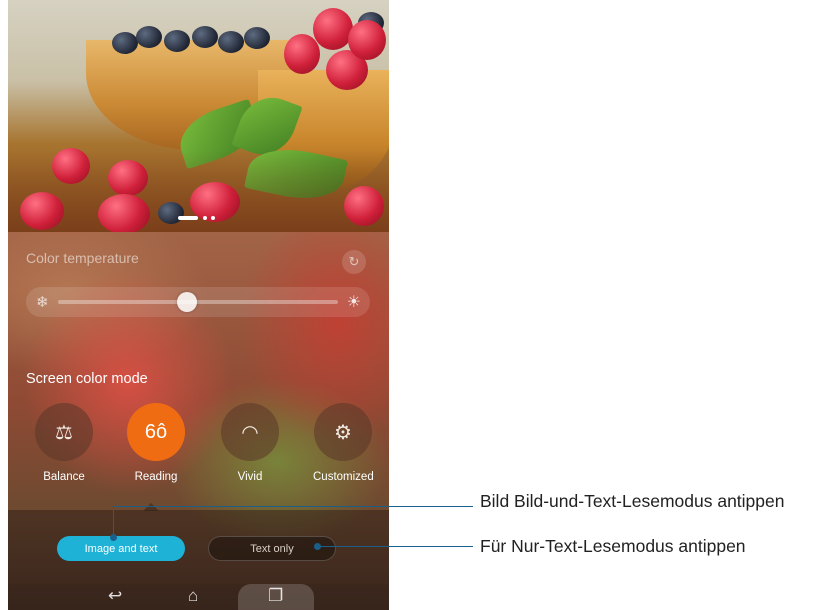  What do you see at coordinates (115, 596) in the screenshot?
I see `back-icon: ↩` at bounding box center [115, 596].